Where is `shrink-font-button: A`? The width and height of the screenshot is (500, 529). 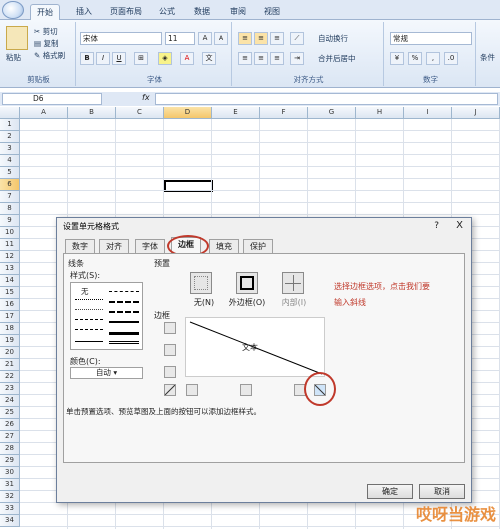 shrink-font-button: A is located at coordinates (221, 38).